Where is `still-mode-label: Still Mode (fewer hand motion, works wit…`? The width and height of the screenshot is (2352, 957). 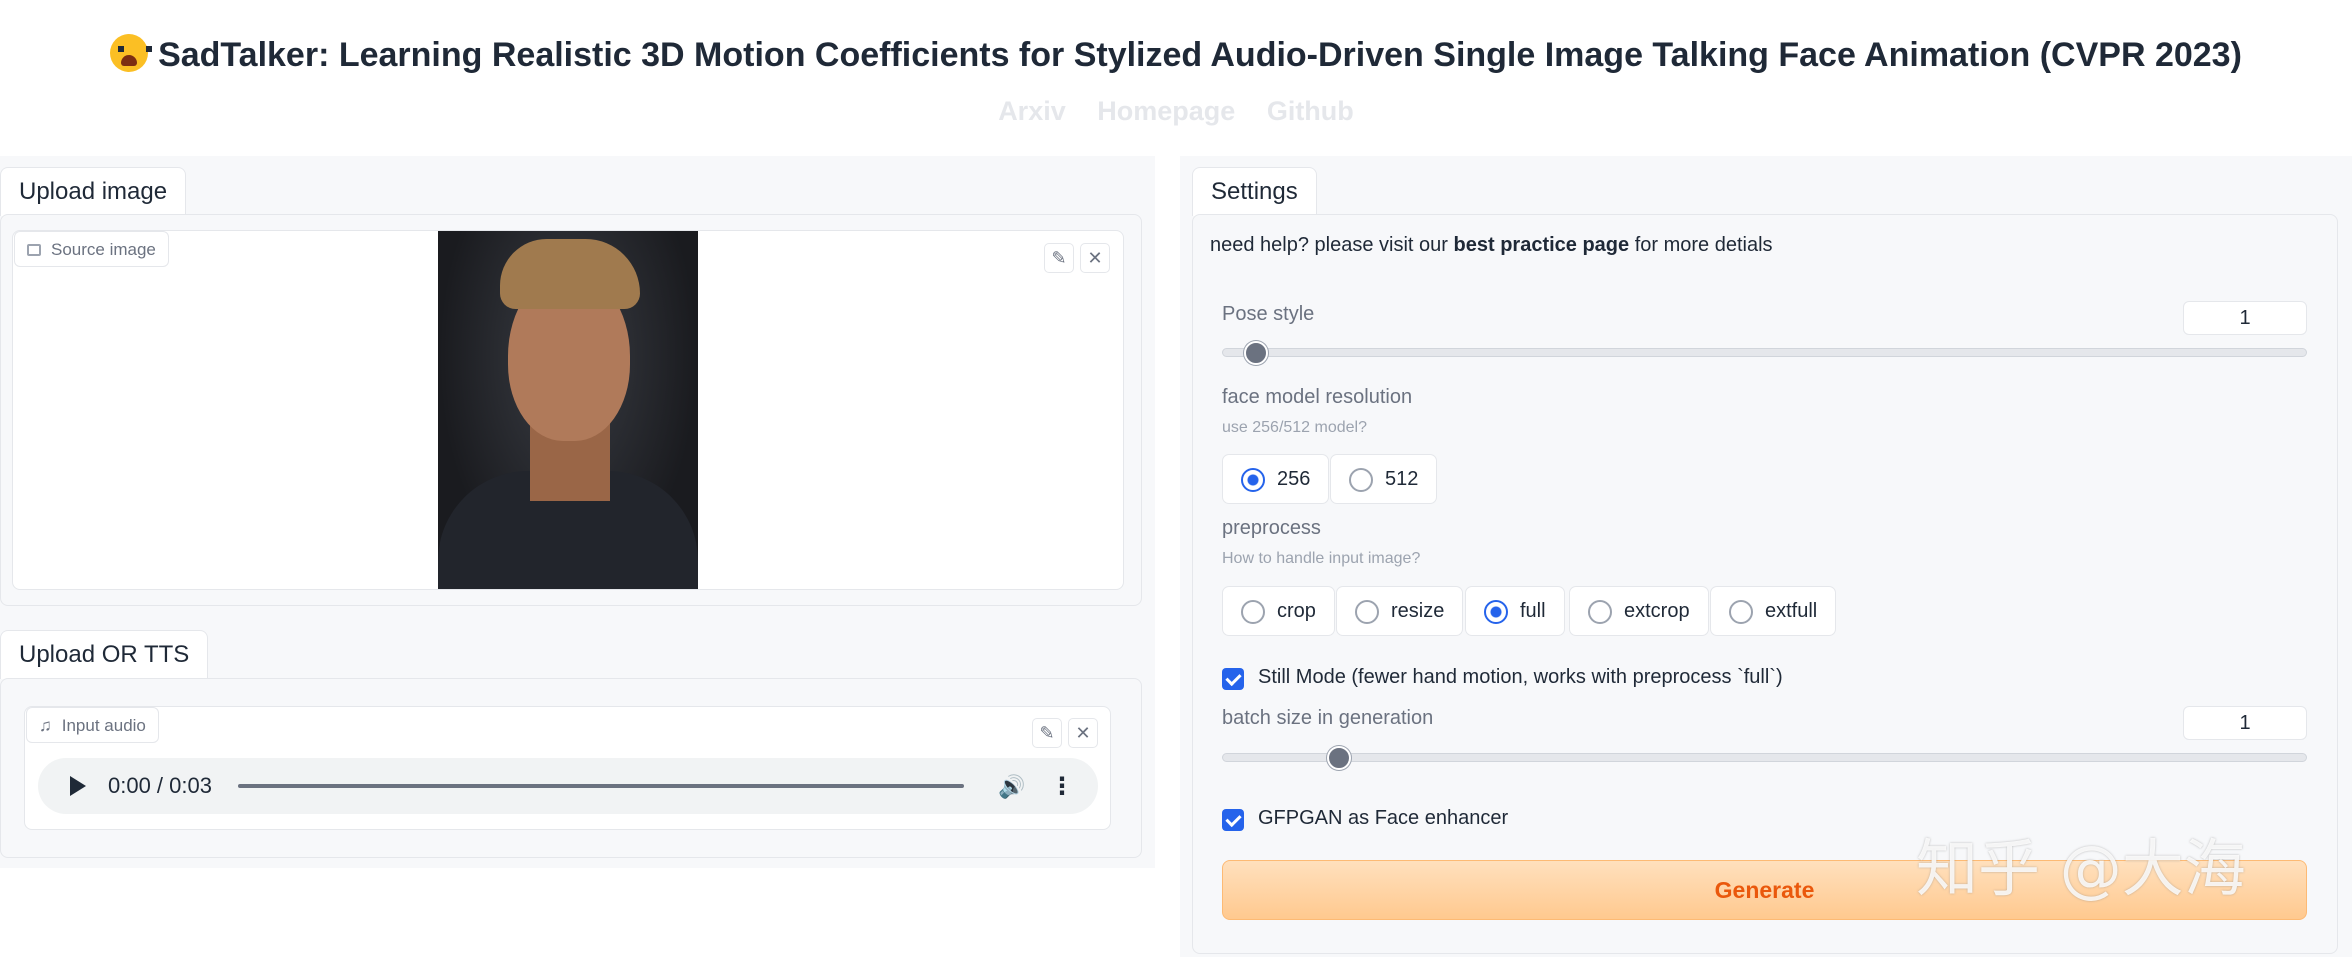
still-mode-label: Still Mode (fewer hand motion, works wit… is located at coordinates (1520, 677).